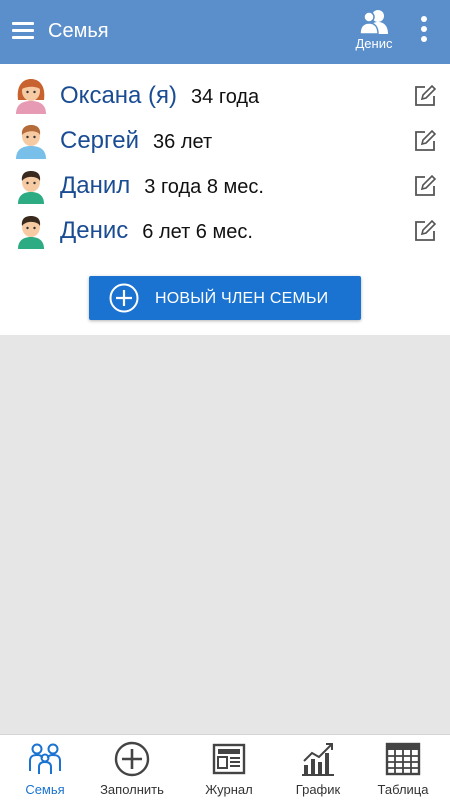 This screenshot has height=801, width=450. I want to click on add-member-button: НОВЫЙ ЧЛЕН СЕМЬИ, so click(225, 298).